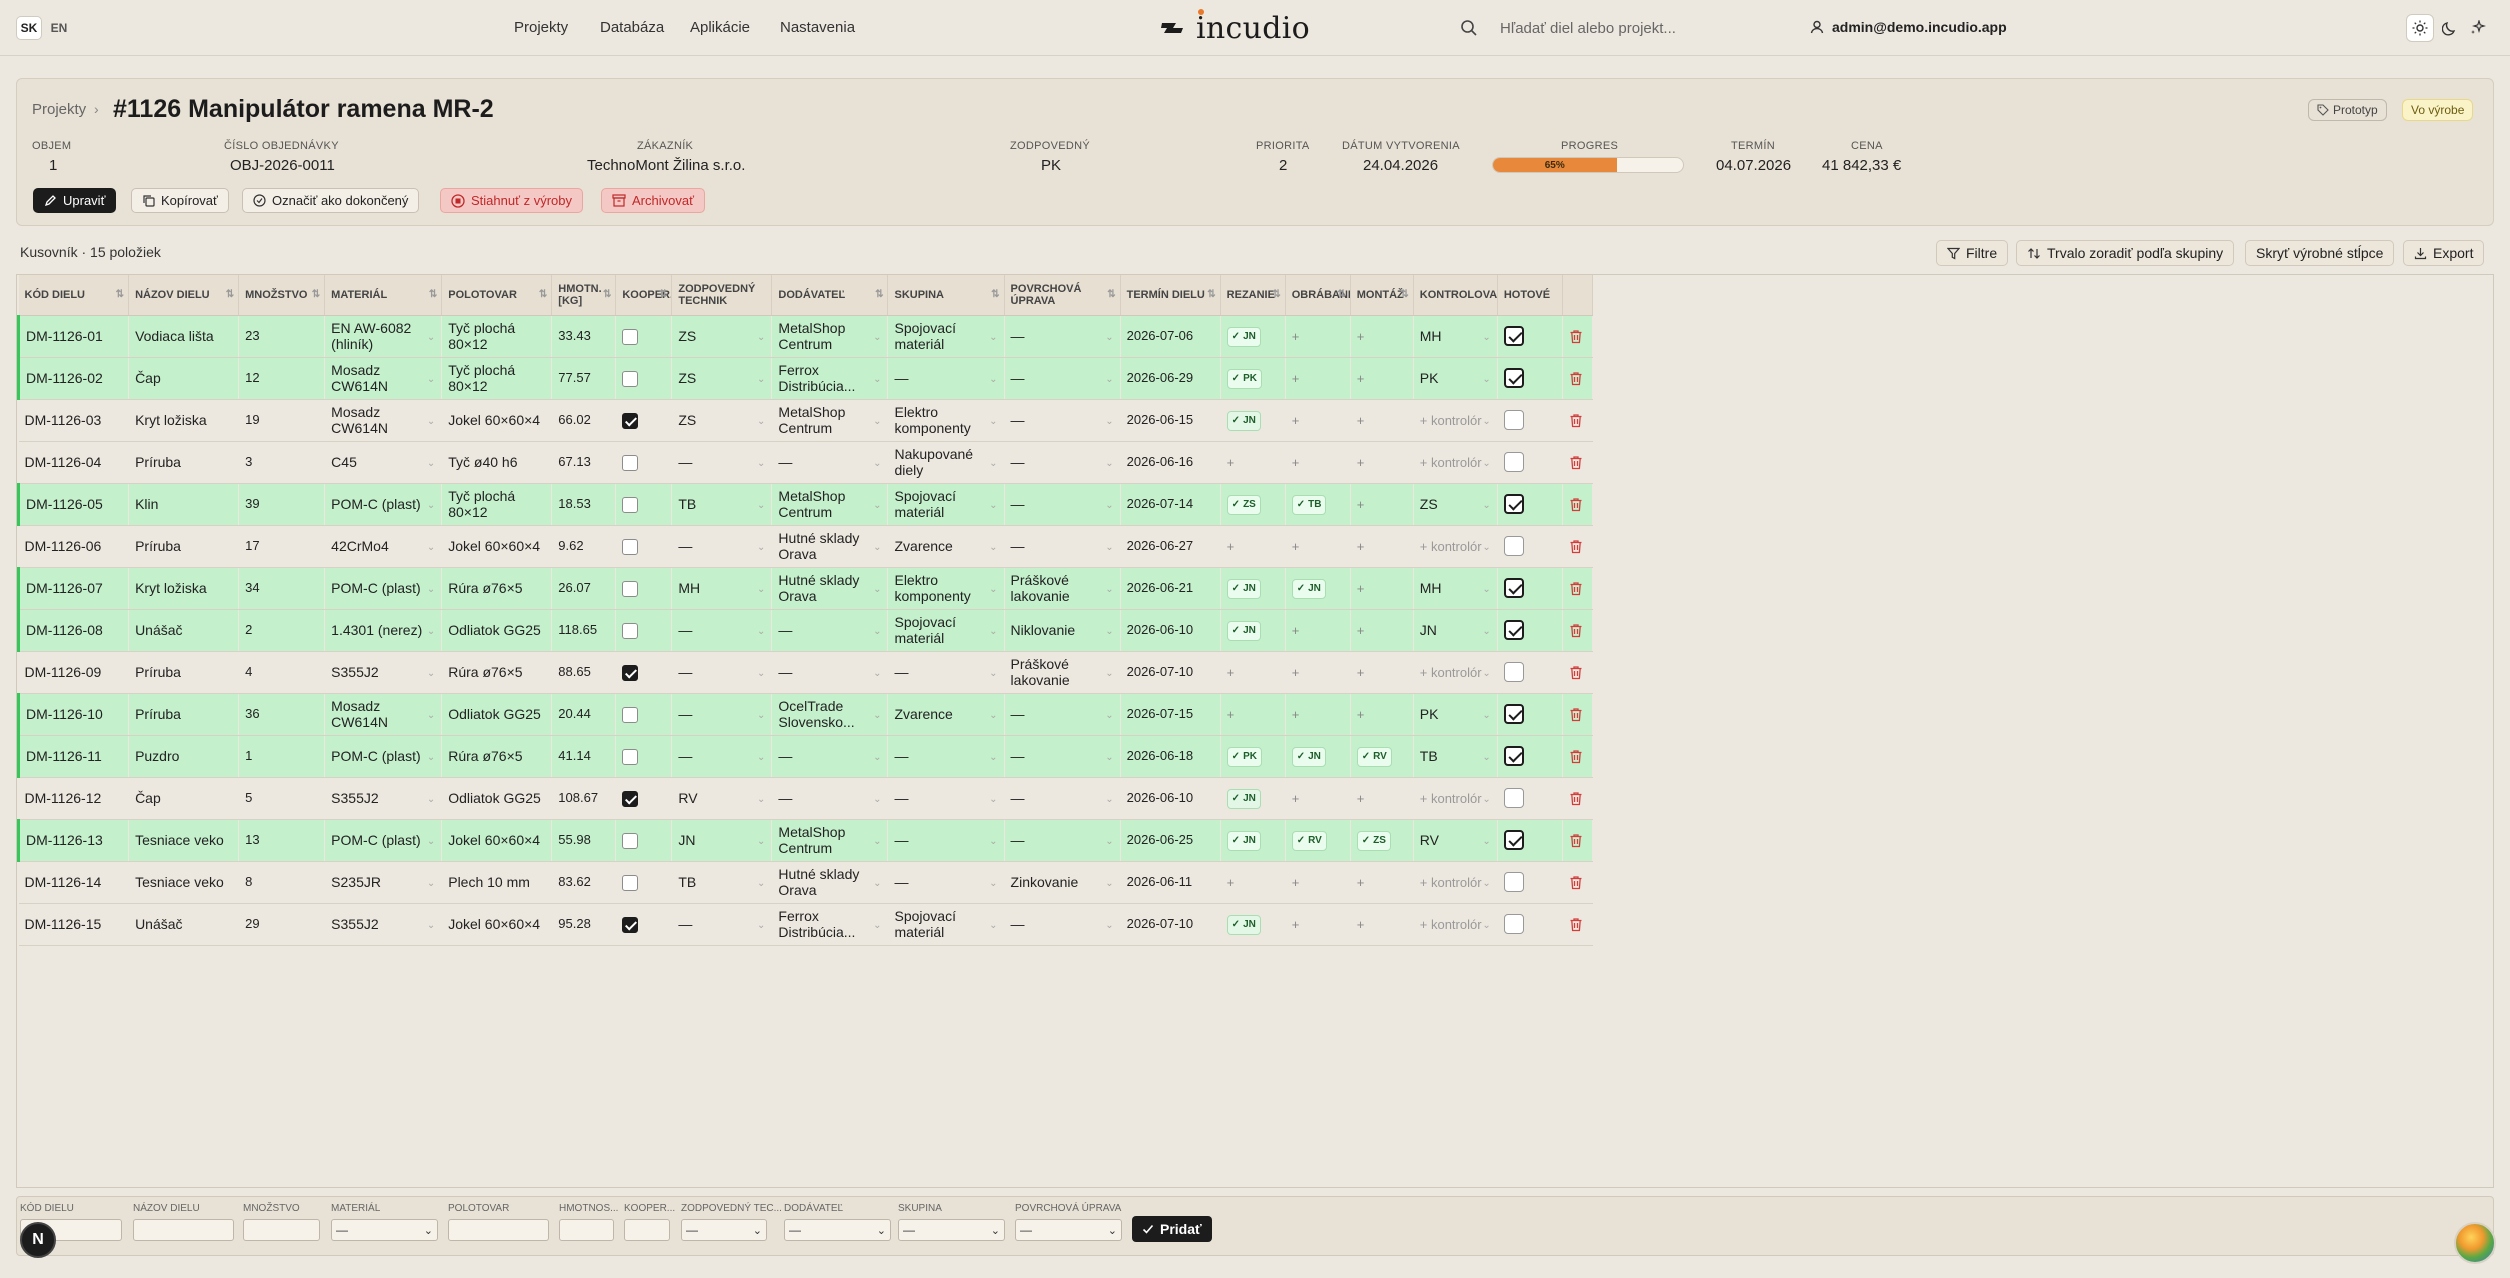 This screenshot has height=1278, width=2510. What do you see at coordinates (281, 378) in the screenshot?
I see `quantity-cell: 12` at bounding box center [281, 378].